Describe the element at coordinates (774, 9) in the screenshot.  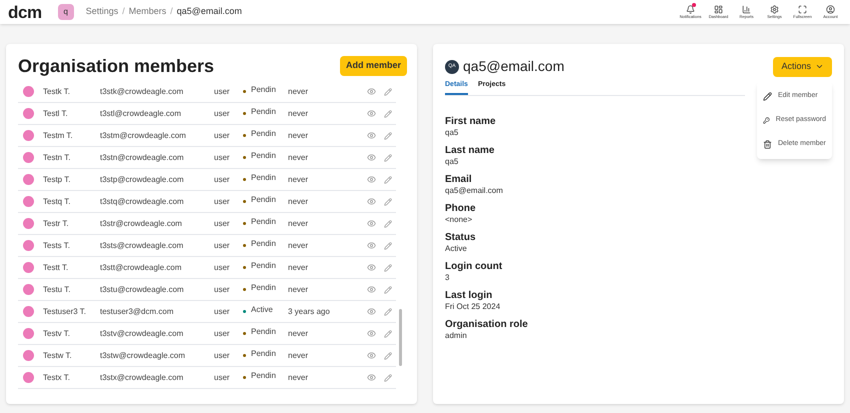
I see `settings-icon` at that location.